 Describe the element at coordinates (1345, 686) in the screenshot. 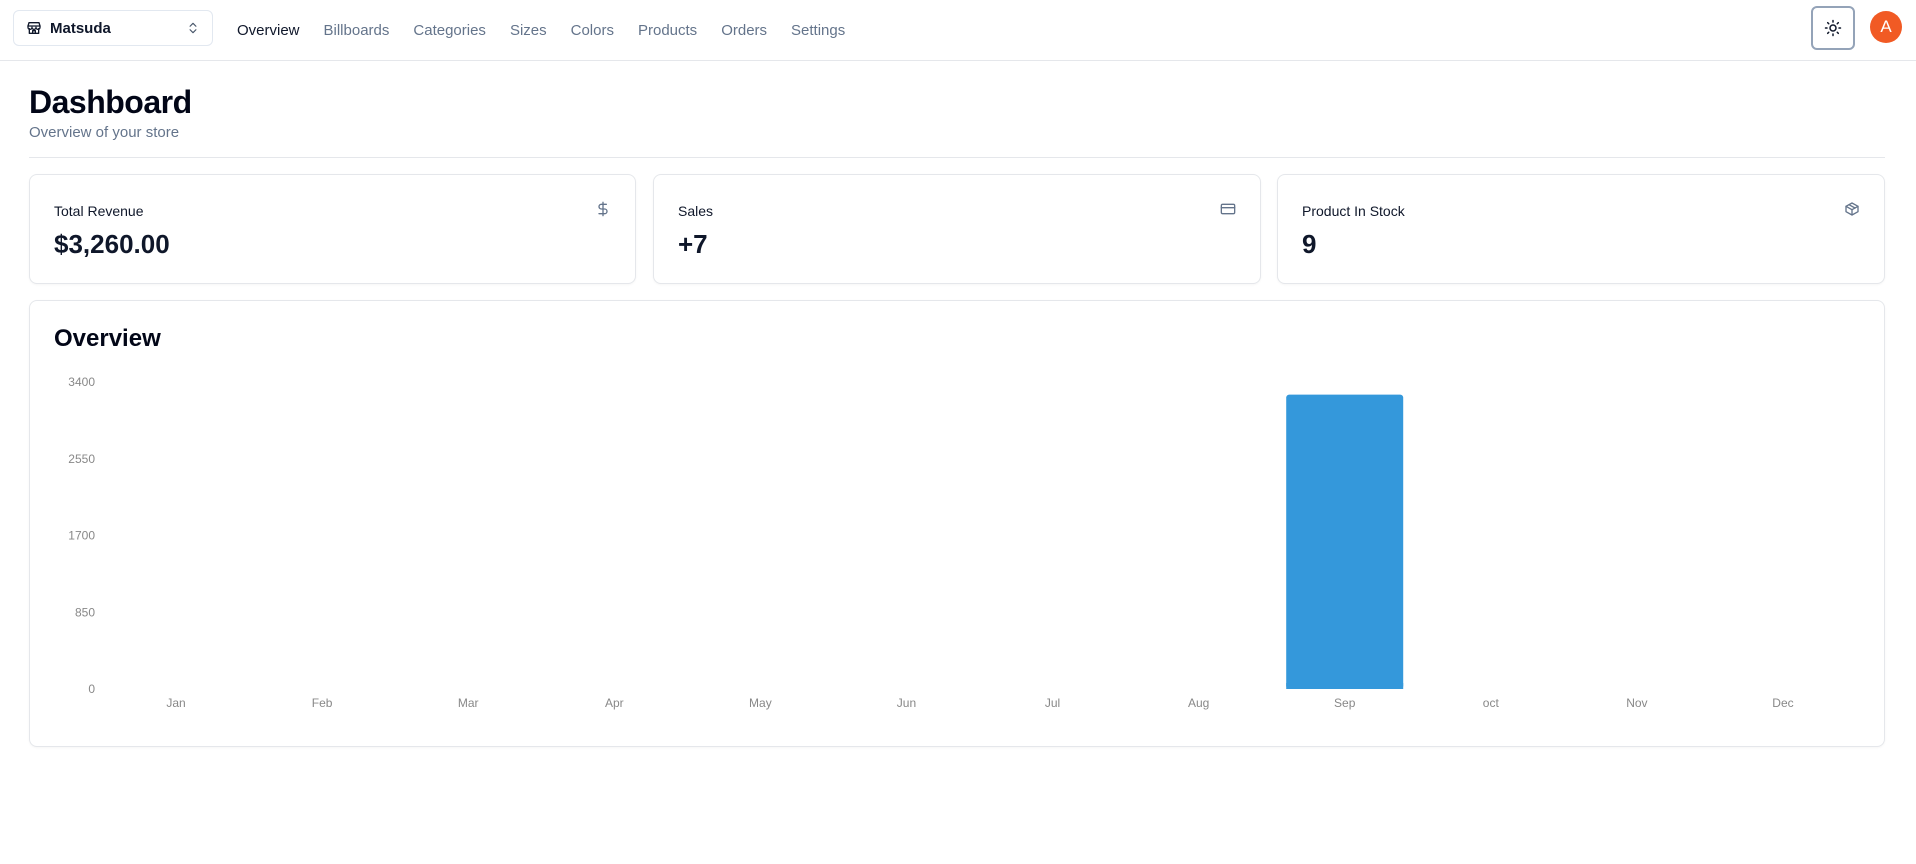

I see `bar-base` at that location.